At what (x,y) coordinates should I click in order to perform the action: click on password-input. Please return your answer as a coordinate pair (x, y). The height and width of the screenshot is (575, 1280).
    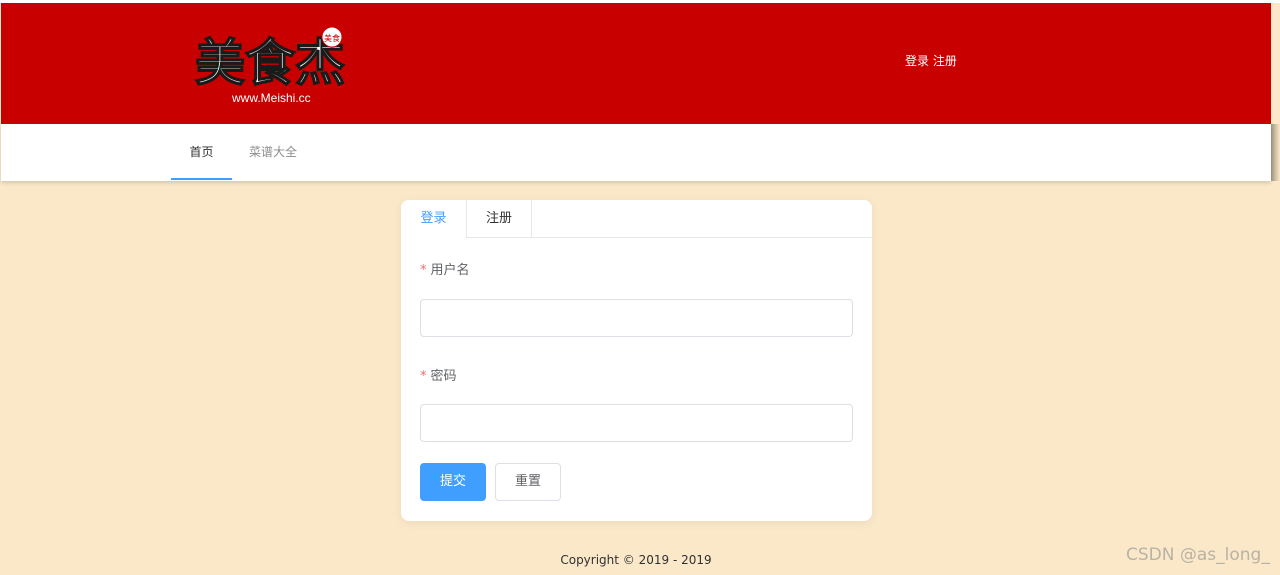
    Looking at the image, I should click on (636, 423).